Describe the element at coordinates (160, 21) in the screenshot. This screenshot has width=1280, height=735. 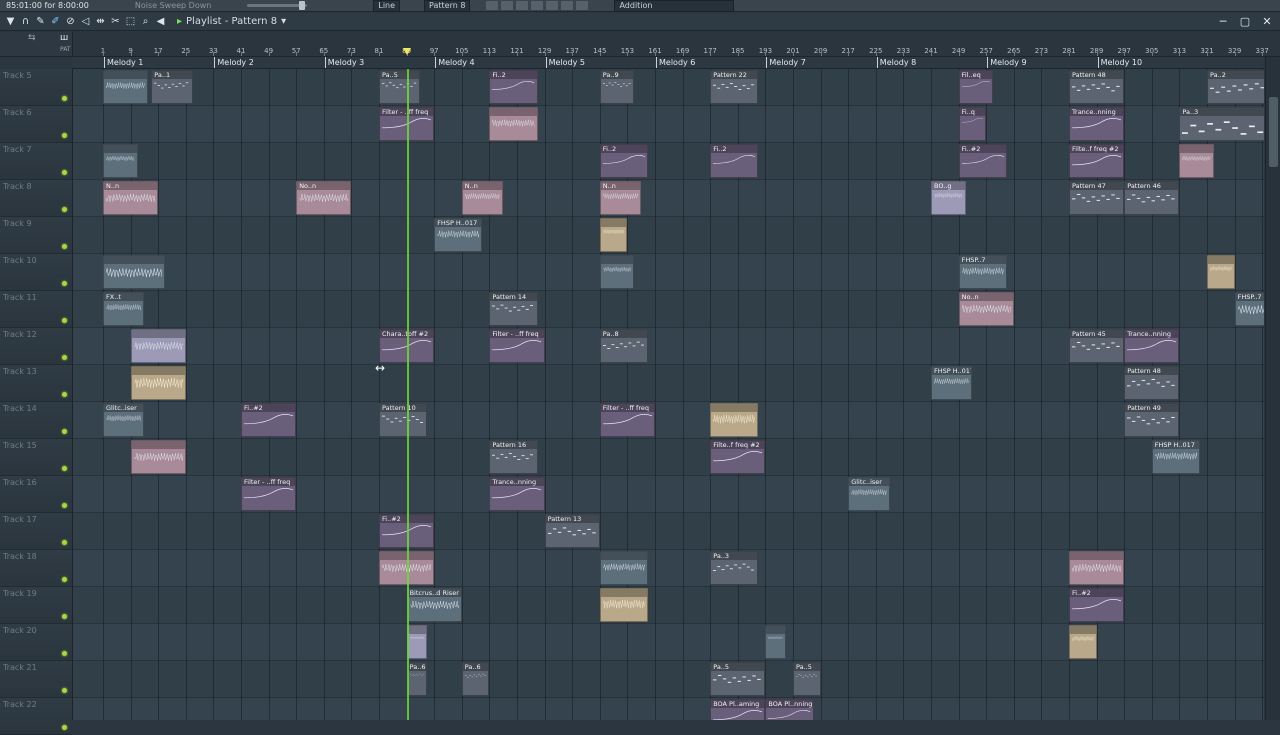
I see `playback-icon: ◀` at that location.